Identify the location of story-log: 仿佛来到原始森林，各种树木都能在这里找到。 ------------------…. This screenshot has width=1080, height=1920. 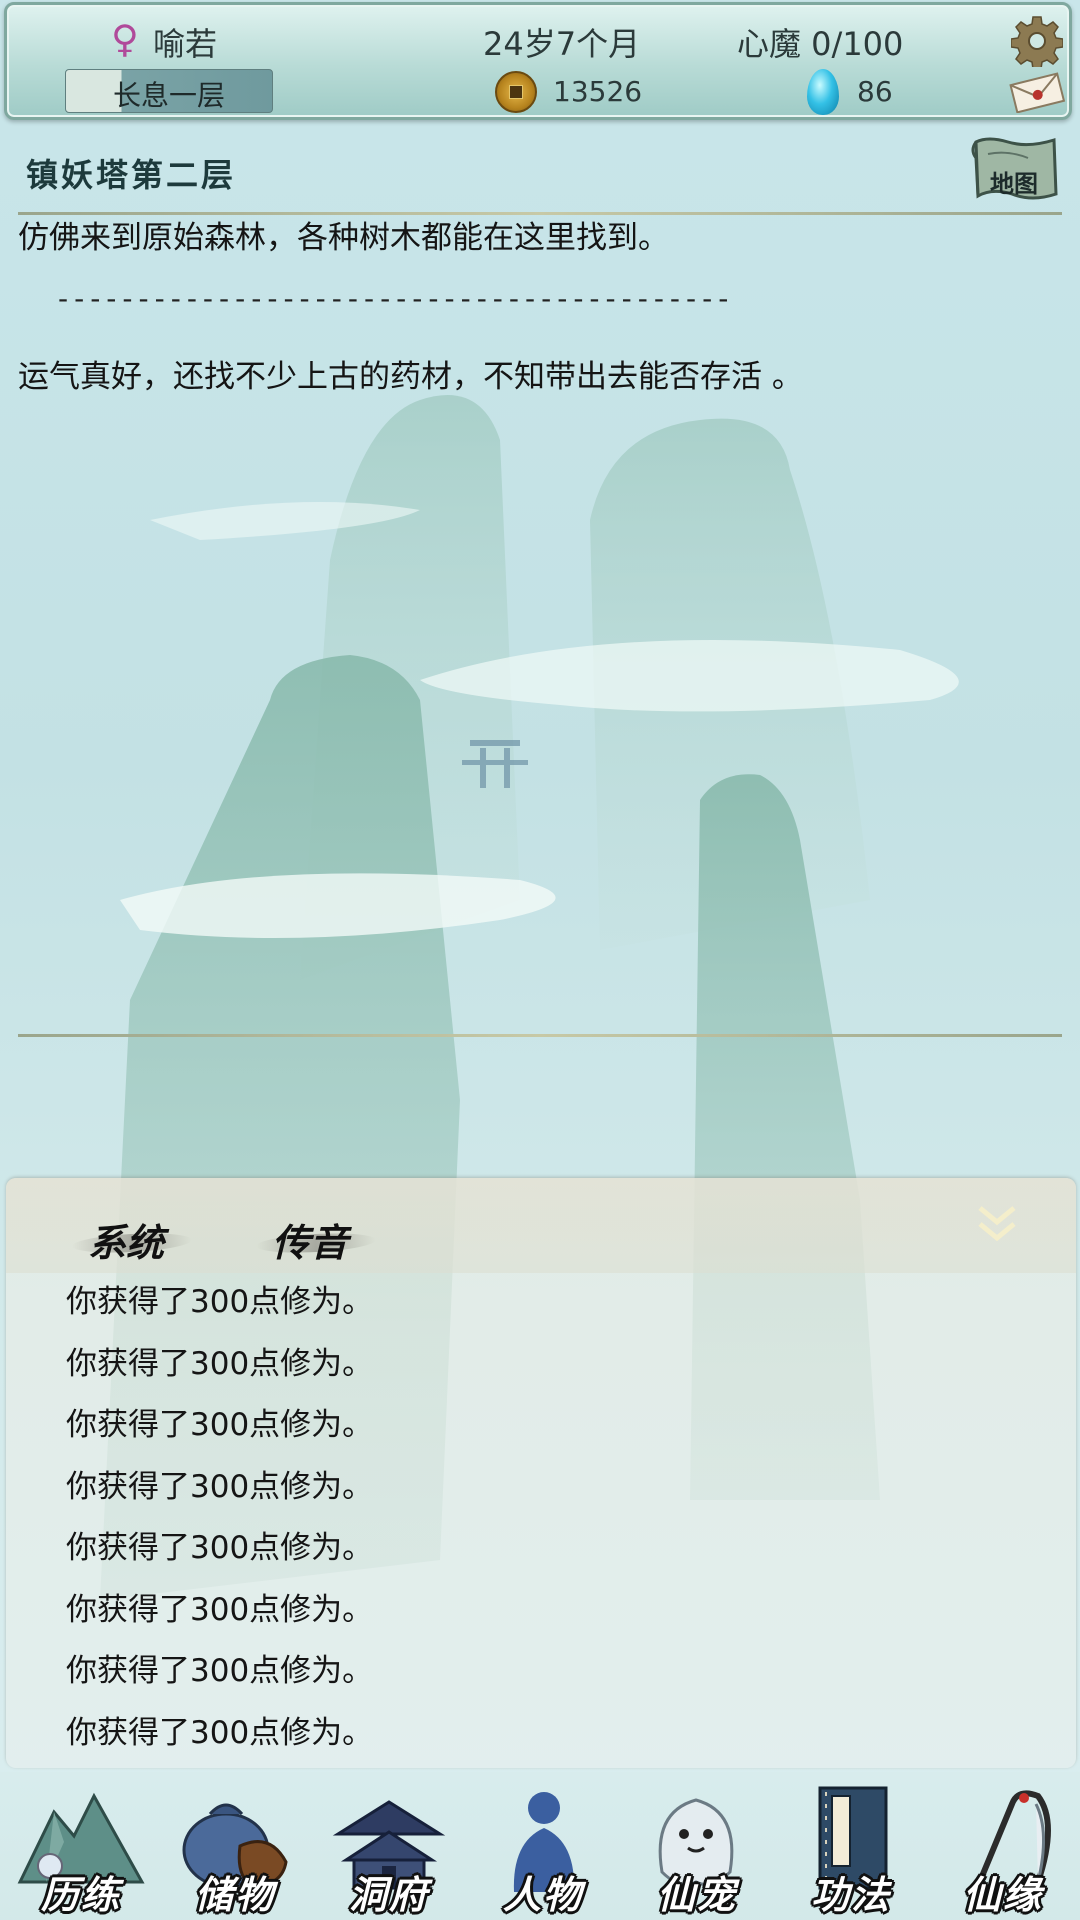
(538, 307).